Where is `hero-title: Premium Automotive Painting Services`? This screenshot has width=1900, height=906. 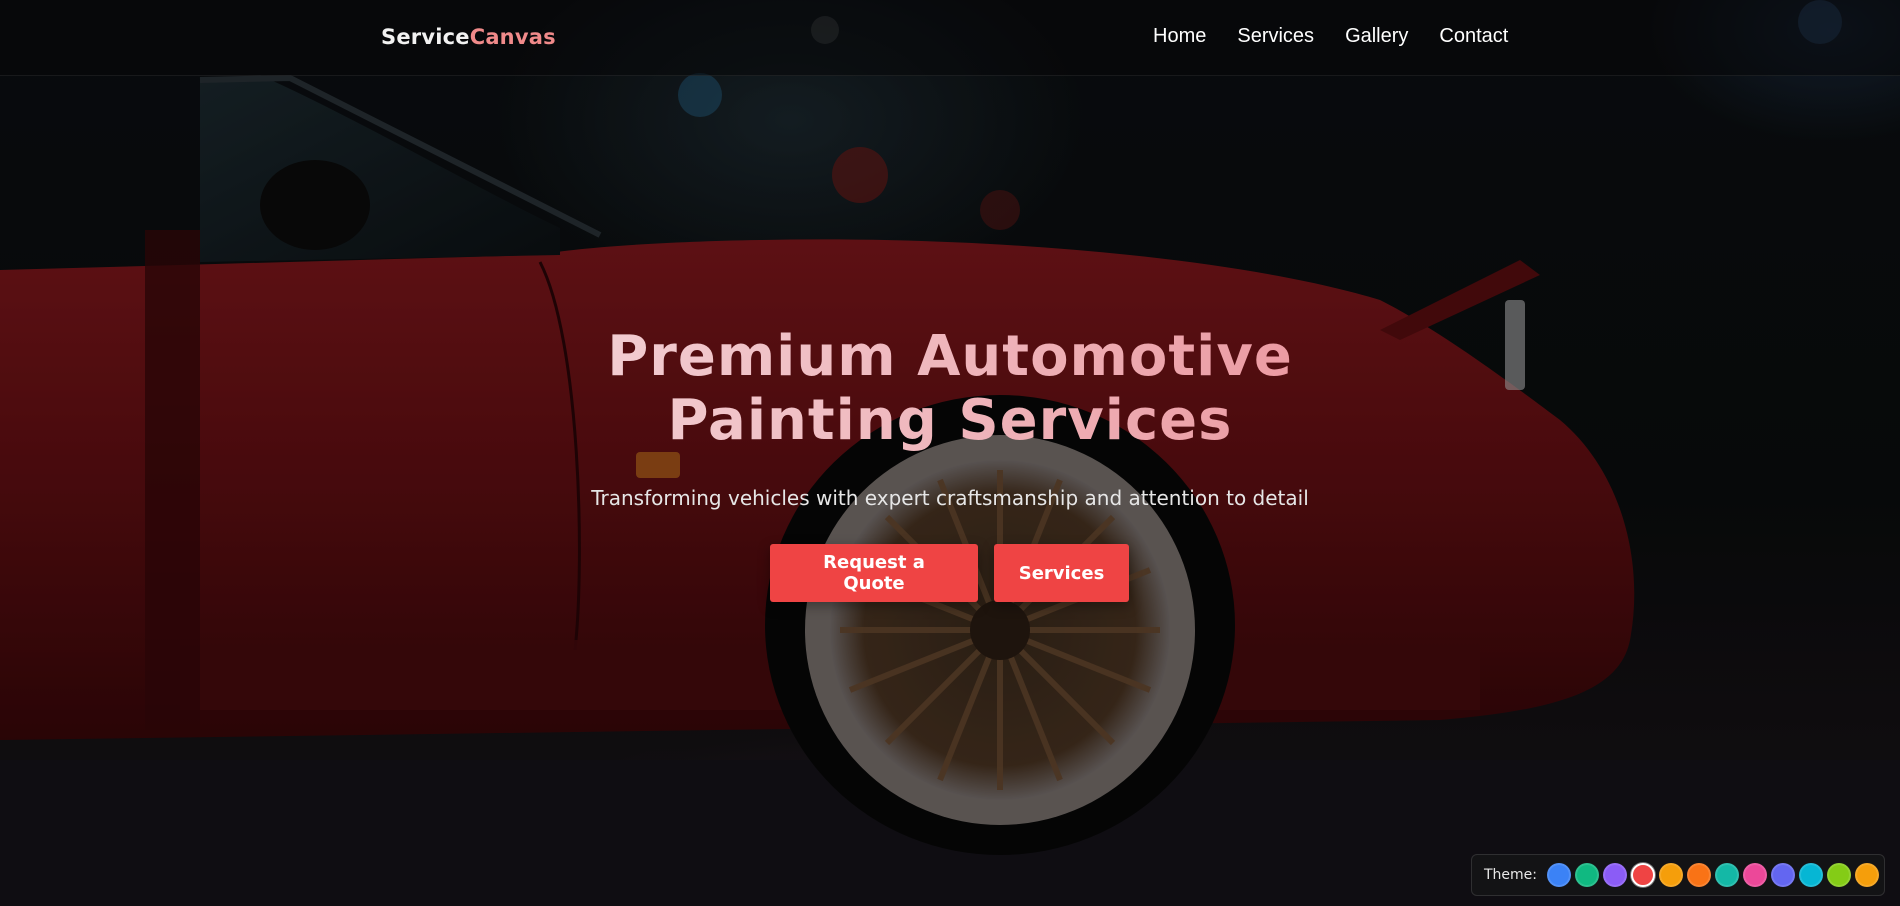
hero-title: Premium Automotive Painting Services is located at coordinates (950, 389).